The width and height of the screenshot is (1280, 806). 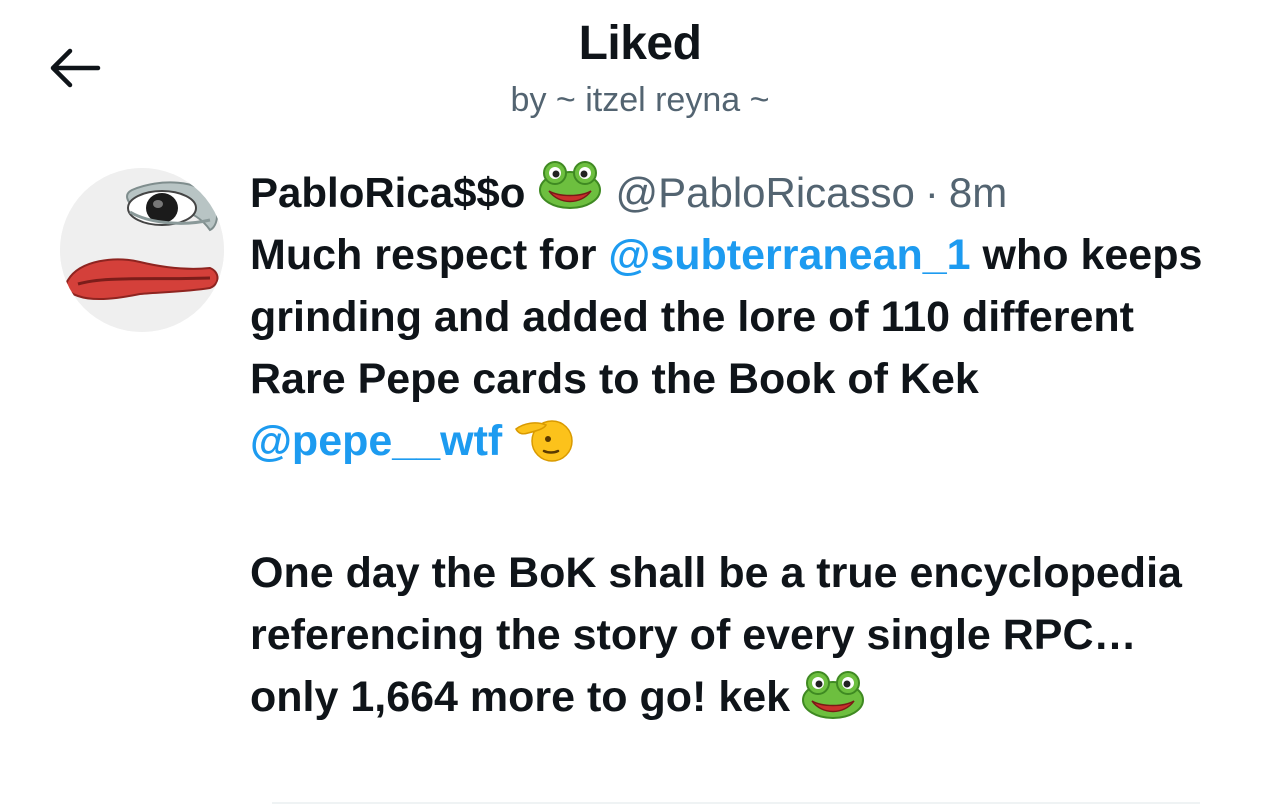 I want to click on liked-by-subtitle: by ~ itzel reyna ~, so click(x=640, y=100).